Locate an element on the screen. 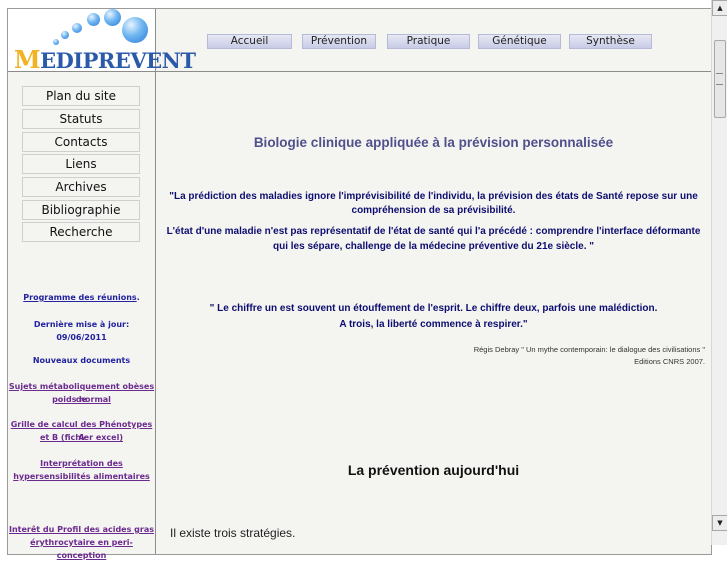 The image size is (727, 562). grip-icon is located at coordinates (719, 79).